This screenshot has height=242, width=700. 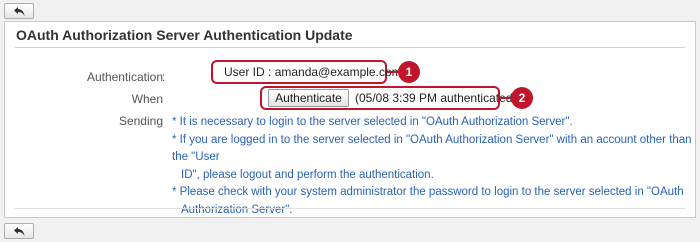 What do you see at coordinates (409, 72) in the screenshot?
I see `callout-badge-1: 1` at bounding box center [409, 72].